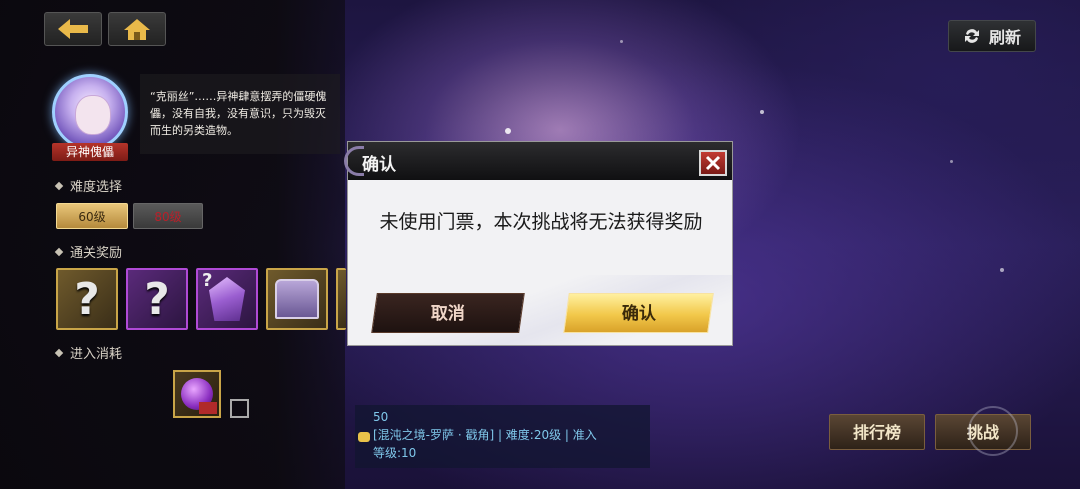 The image size is (1080, 489). I want to click on chest-icon, so click(297, 299).